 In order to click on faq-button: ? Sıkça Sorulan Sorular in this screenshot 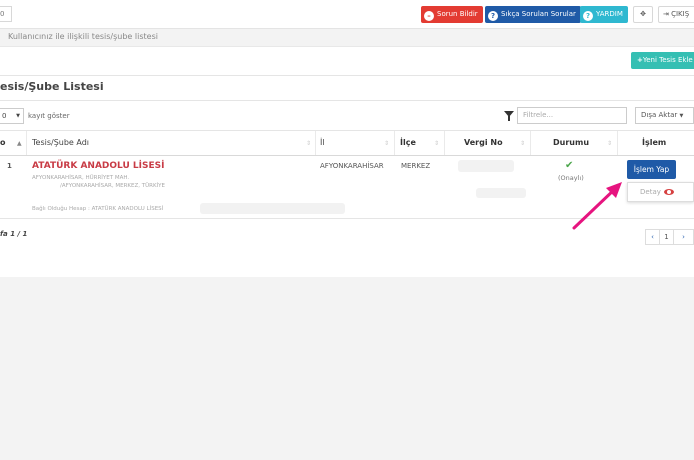, I will do `click(533, 14)`.